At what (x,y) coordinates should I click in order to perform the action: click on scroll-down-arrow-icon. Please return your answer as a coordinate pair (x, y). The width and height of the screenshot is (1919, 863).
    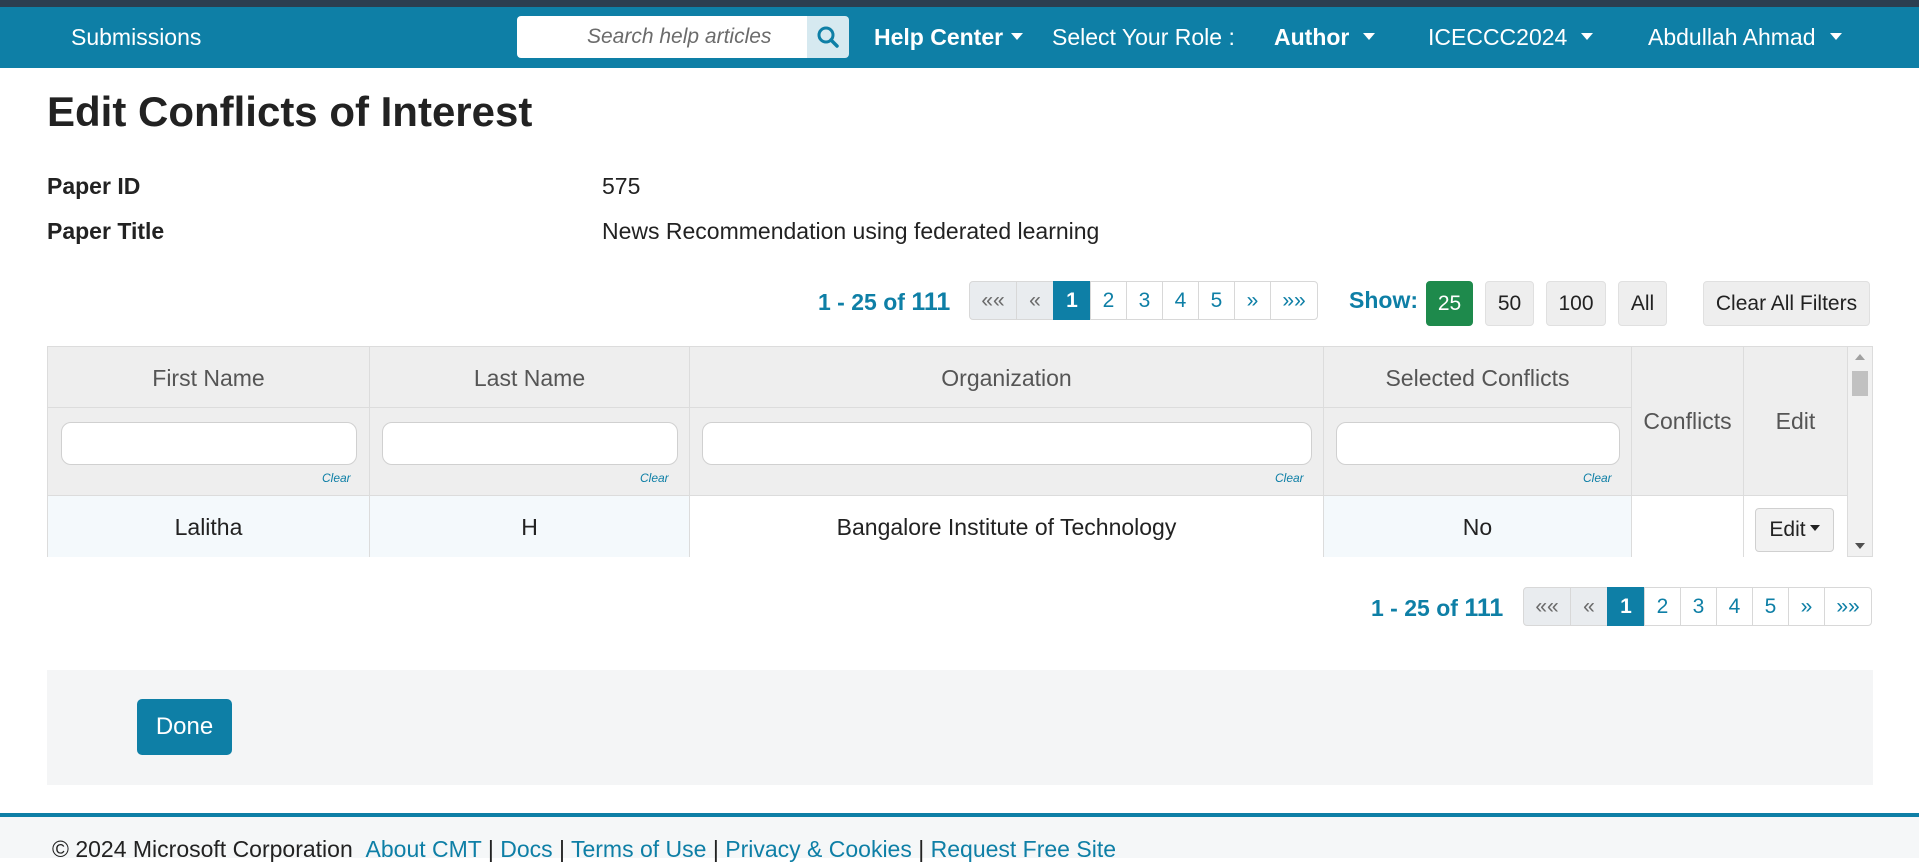
    Looking at the image, I should click on (1860, 546).